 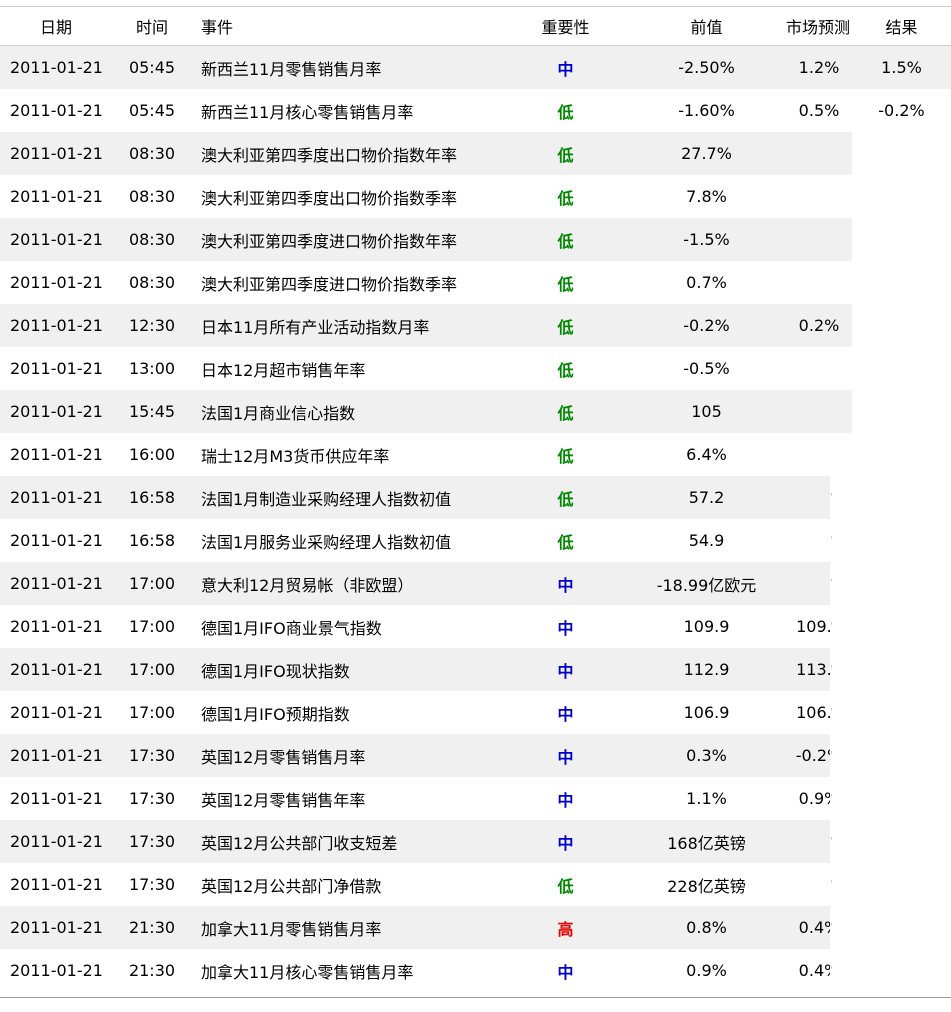 I want to click on cell-previous: 6.4%, so click(x=706, y=454).